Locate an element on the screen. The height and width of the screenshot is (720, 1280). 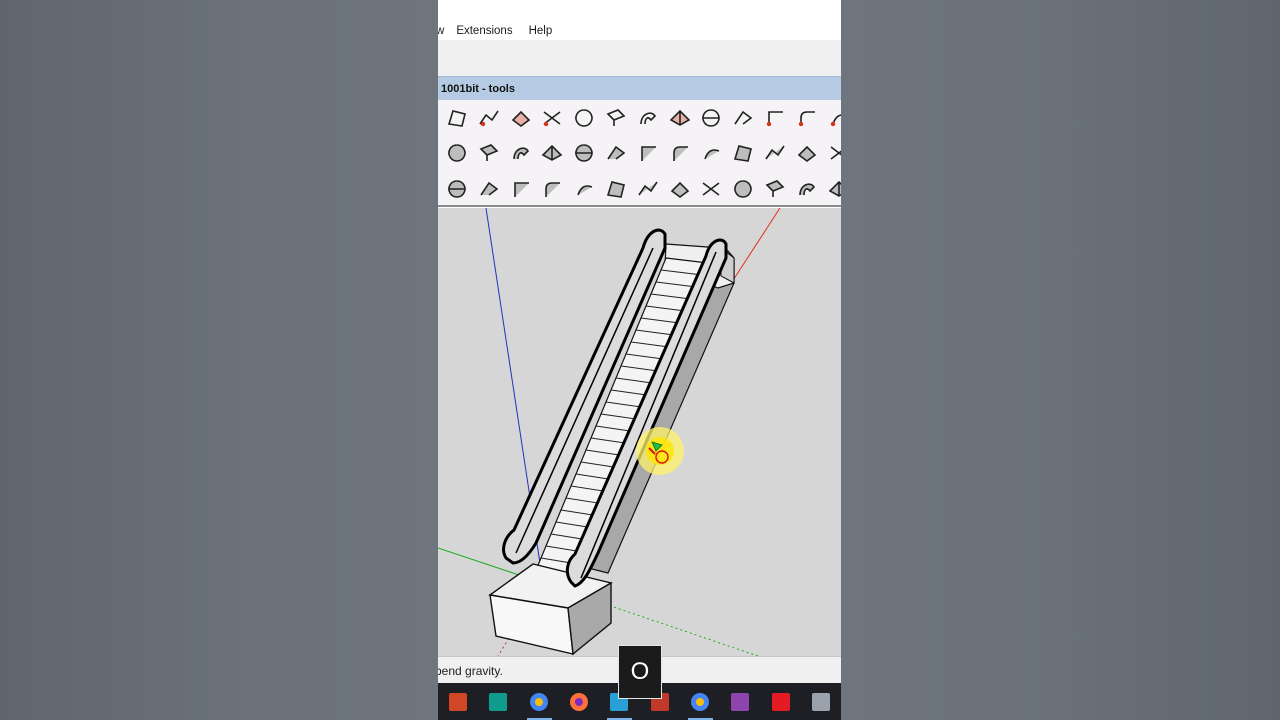
grid-tool-icon is located at coordinates (584, 189).